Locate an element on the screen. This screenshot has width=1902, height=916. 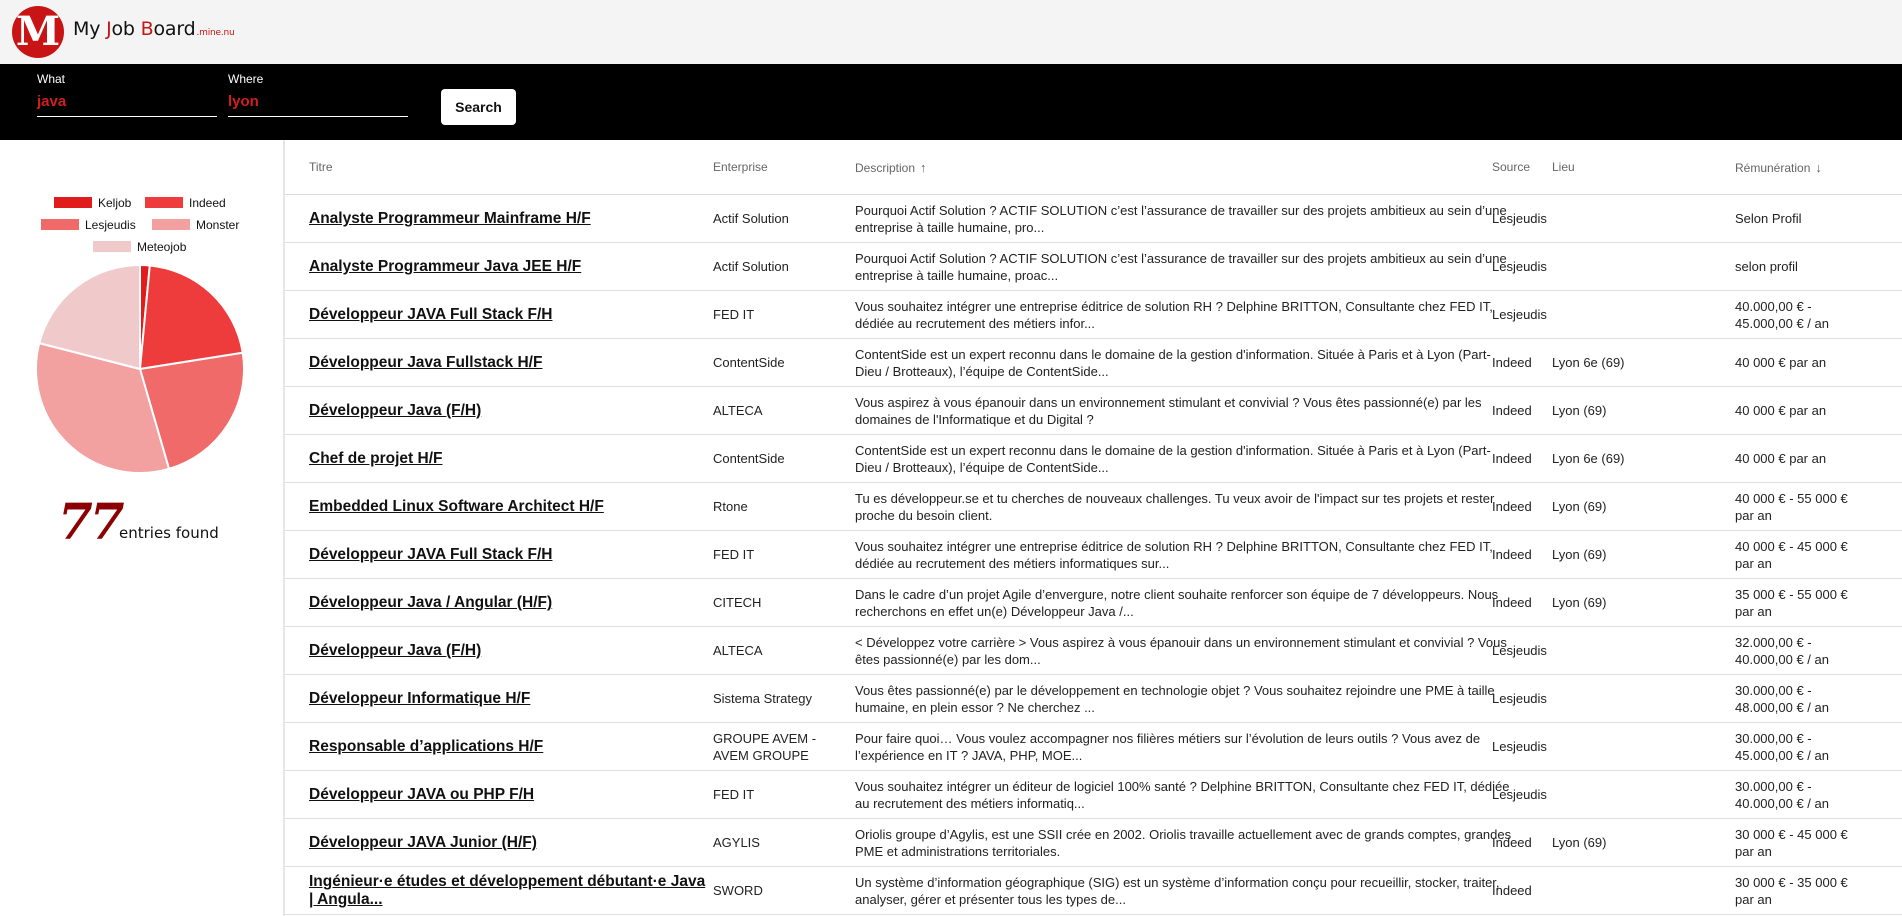
company-cell: CITECH is located at coordinates (737, 602).